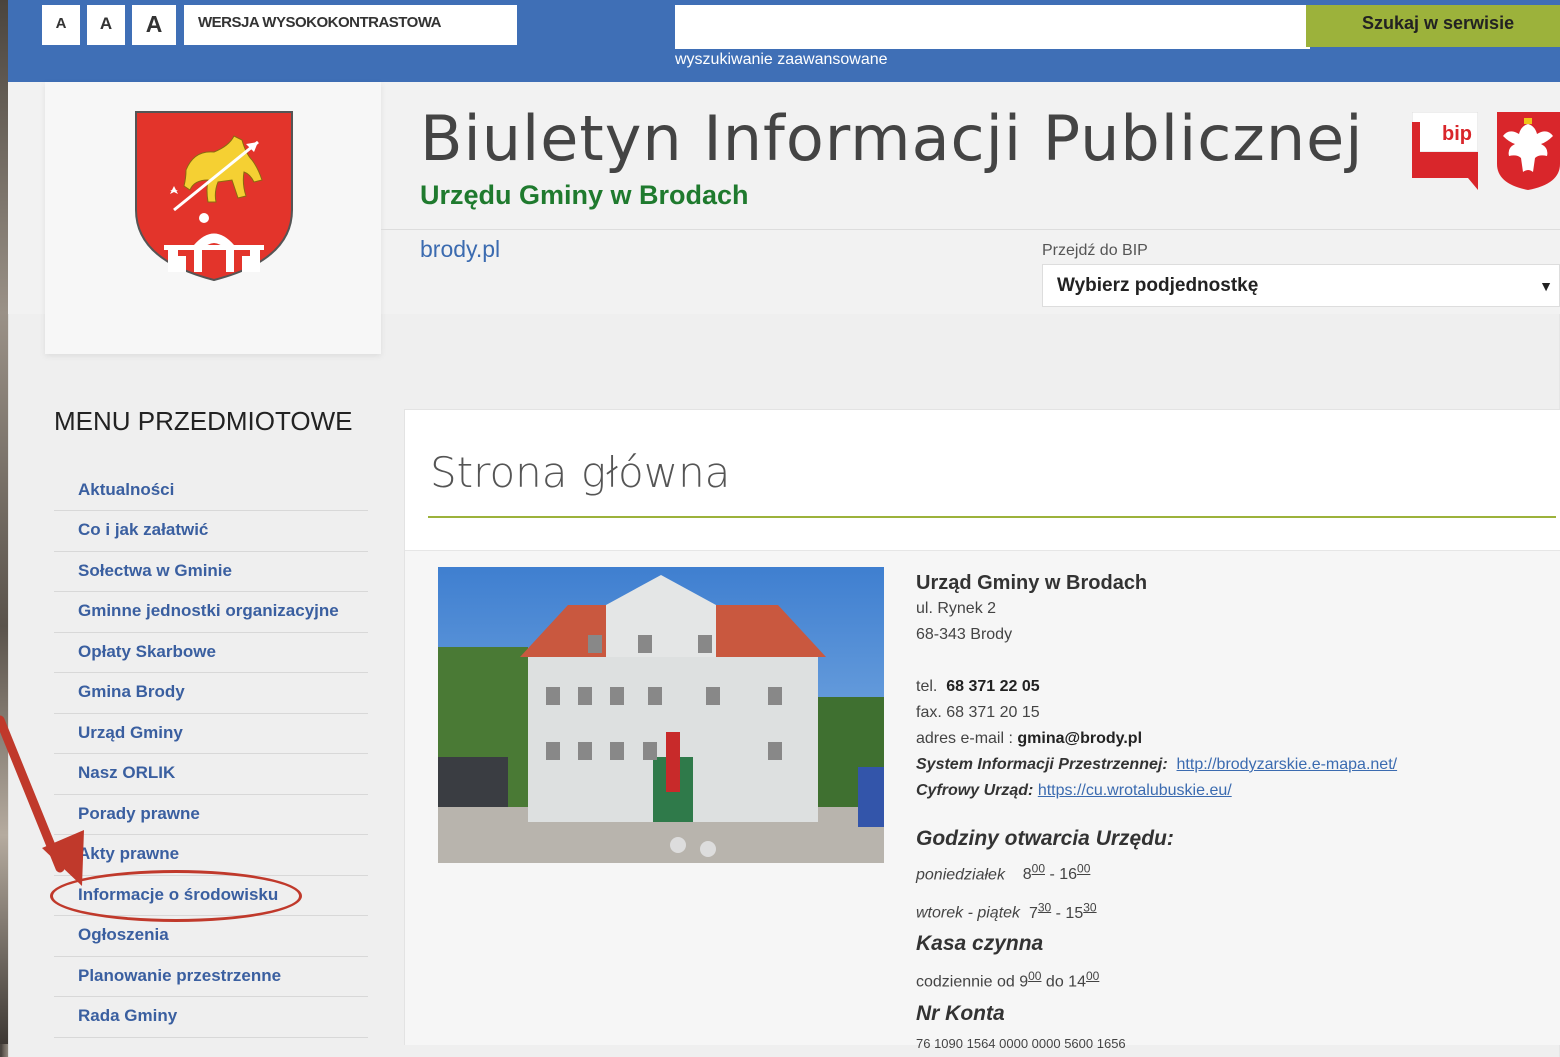 The image size is (1560, 1057). Describe the element at coordinates (978, 712) in the screenshot. I see `office-fax: fax. 68 371 20 15` at that location.